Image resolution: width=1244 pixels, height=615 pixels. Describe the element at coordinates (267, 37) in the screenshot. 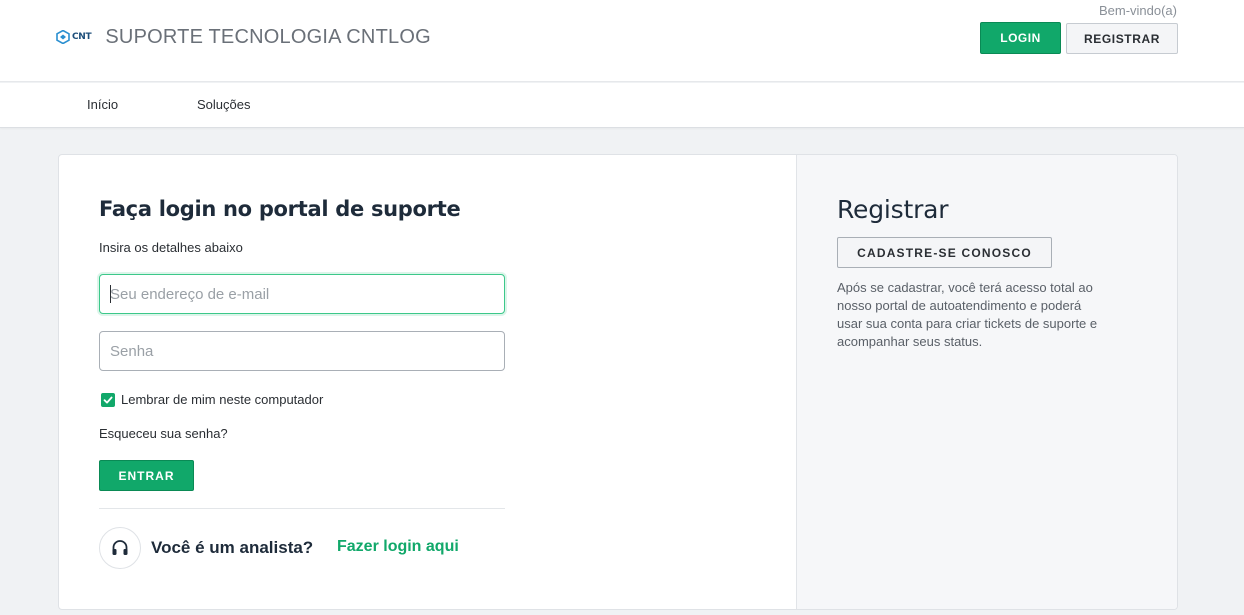

I see `site-title: SUPORTE TECNOLOGIA CNTLOG` at that location.